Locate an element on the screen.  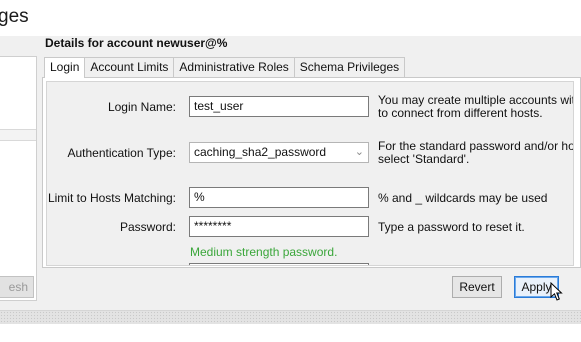
auth-type-label: Authentication Type: is located at coordinates (121, 153).